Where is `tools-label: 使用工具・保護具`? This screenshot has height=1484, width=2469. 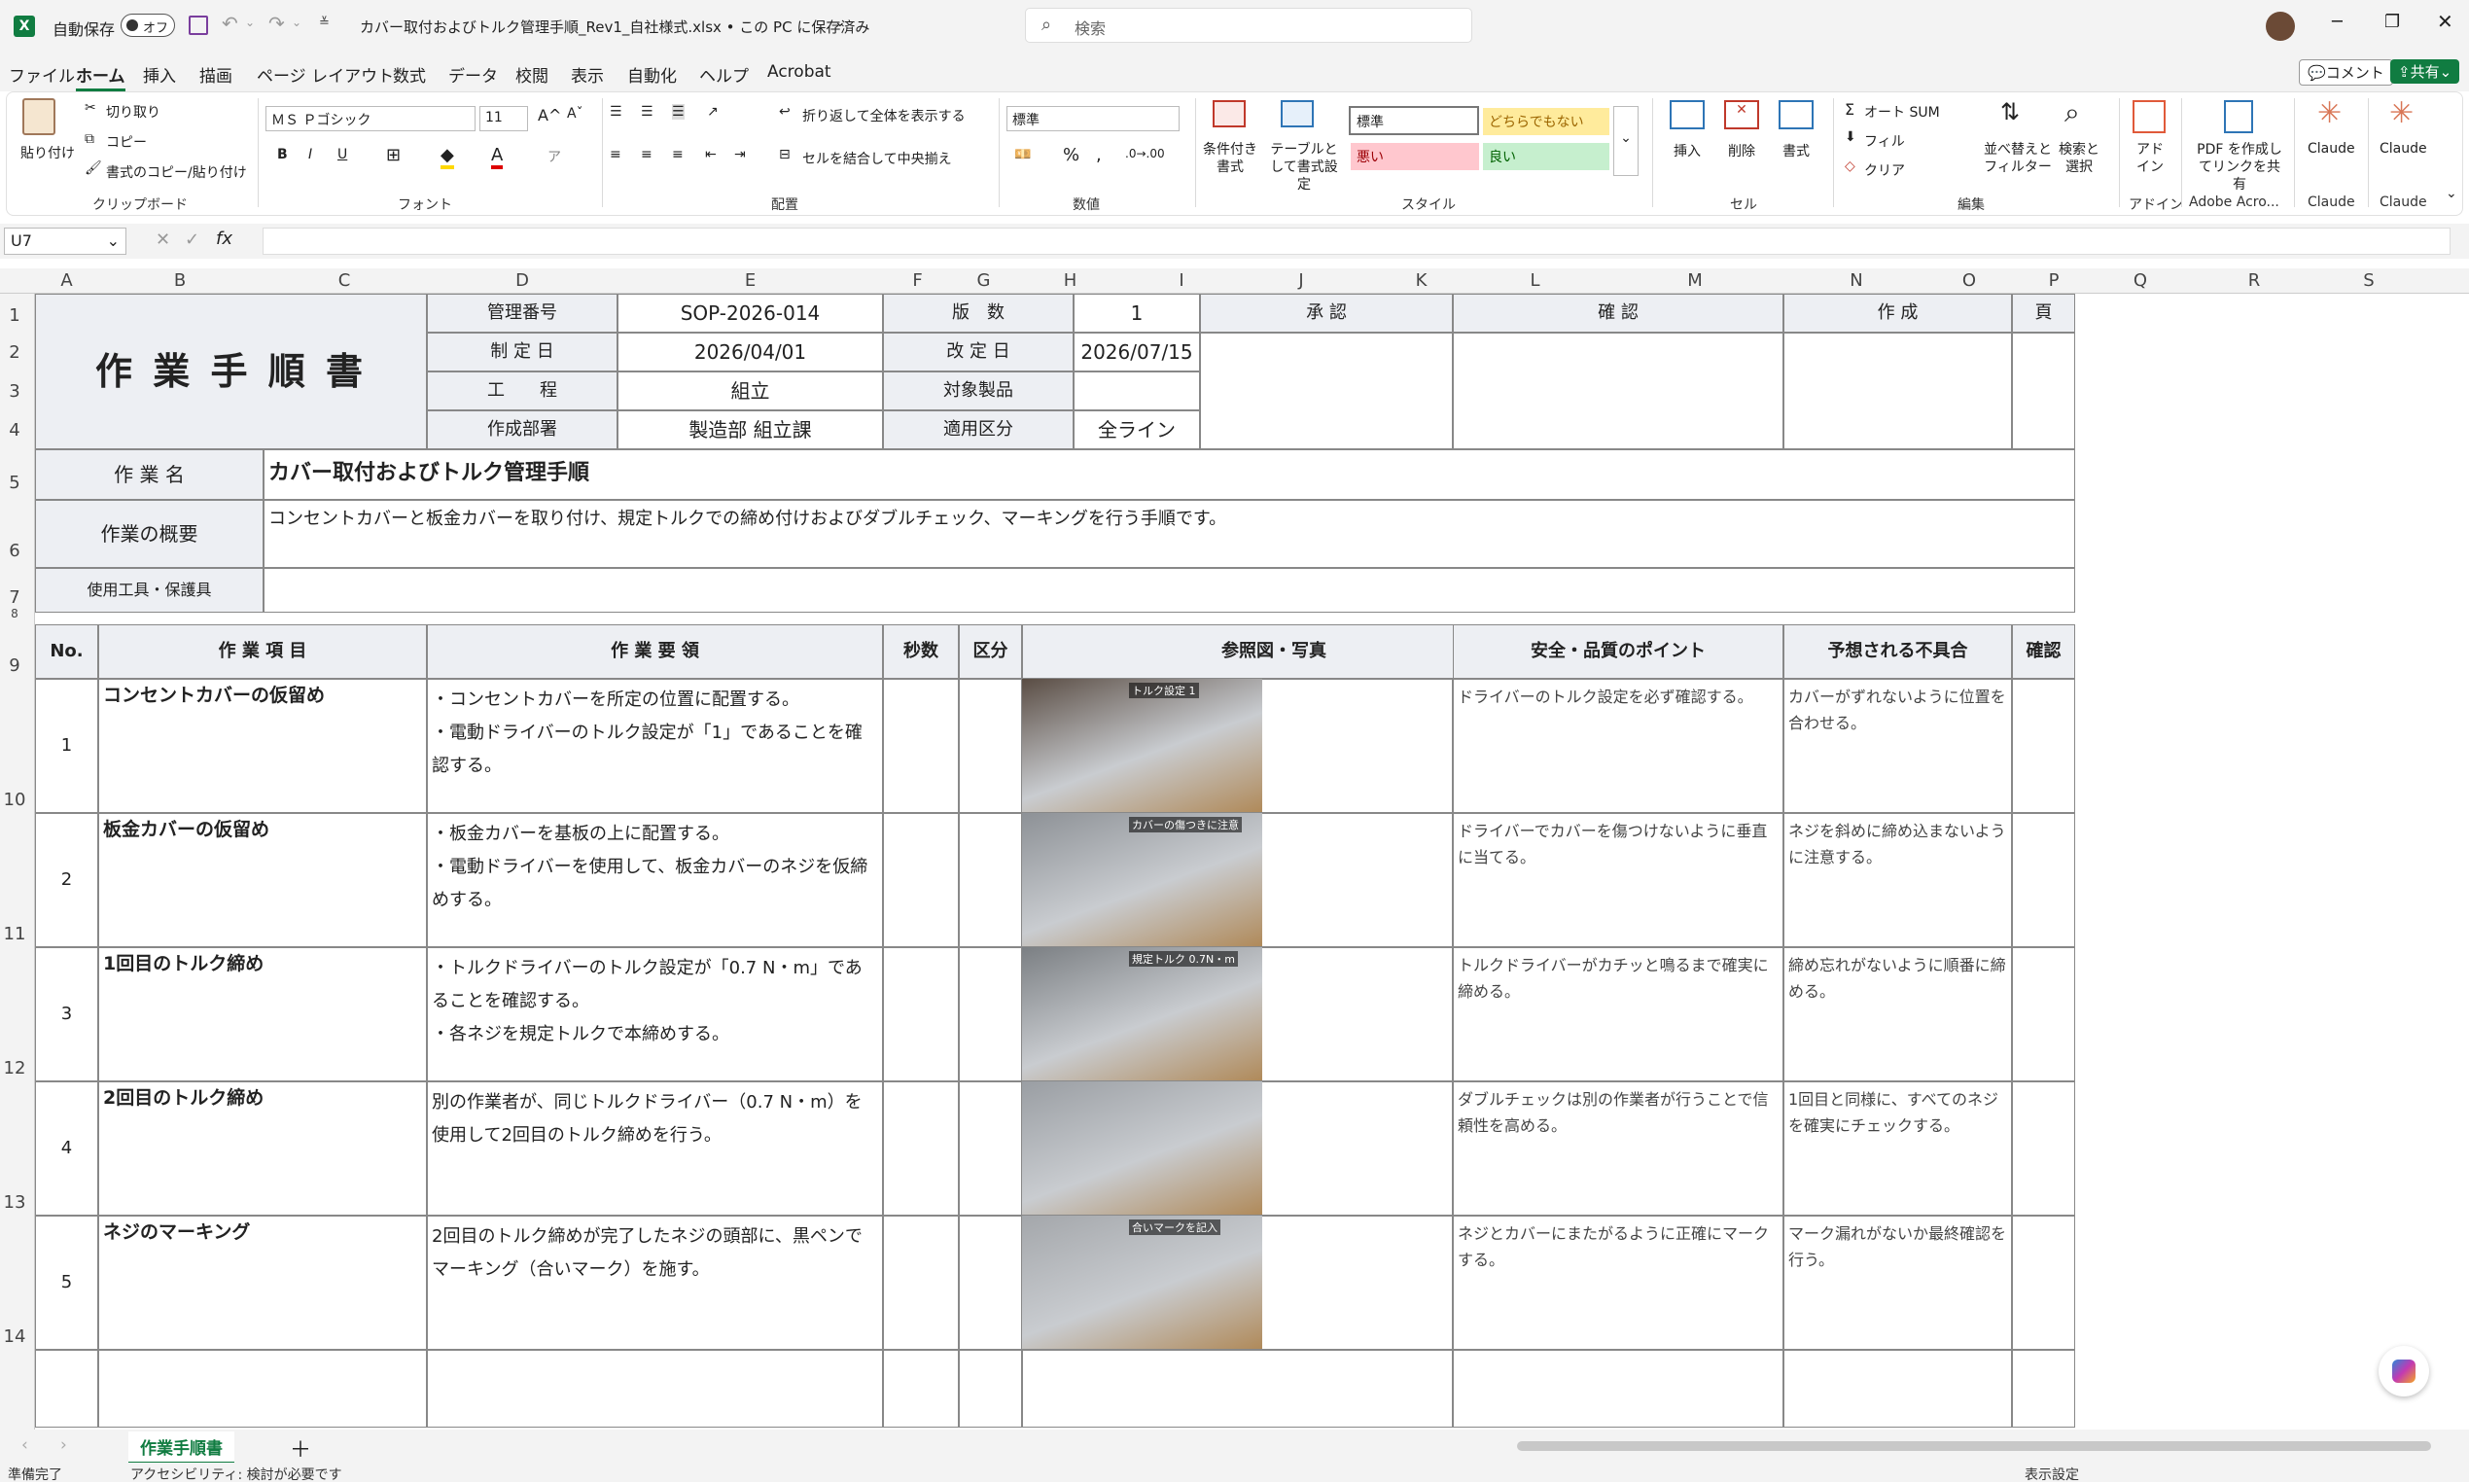
tools-label: 使用工具・保護具 is located at coordinates (149, 591).